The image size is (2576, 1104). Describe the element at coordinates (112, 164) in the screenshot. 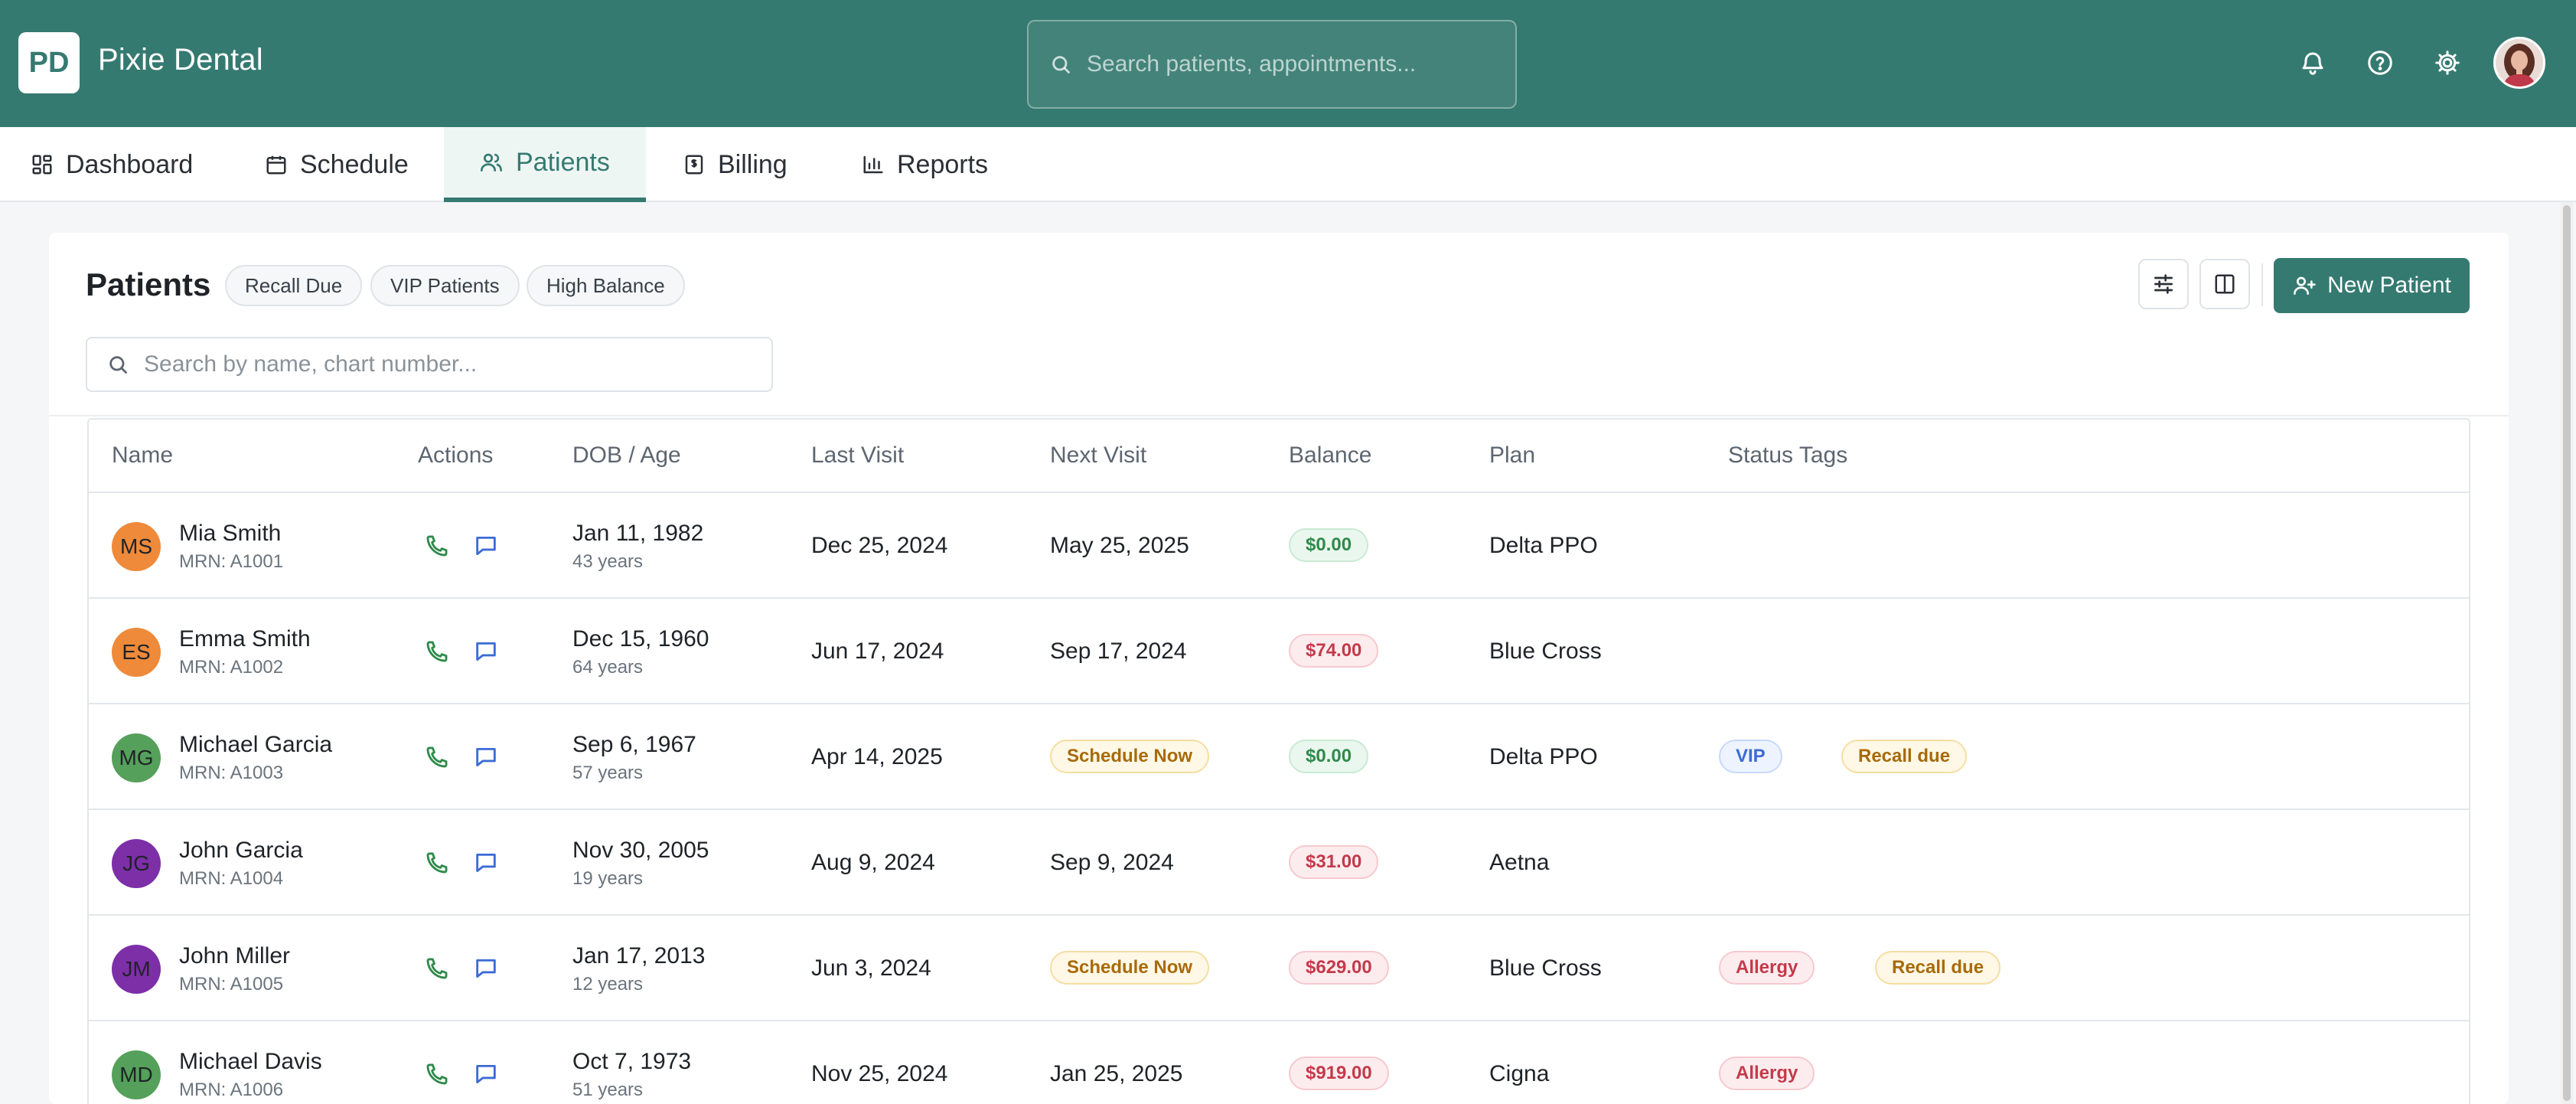

I see `tab-dashboard: Dashboard` at that location.